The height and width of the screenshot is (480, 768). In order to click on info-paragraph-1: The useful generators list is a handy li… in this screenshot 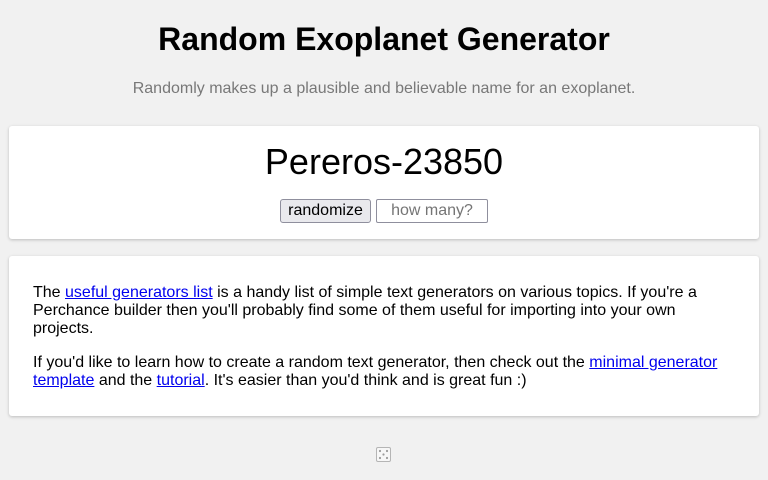, I will do `click(383, 311)`.